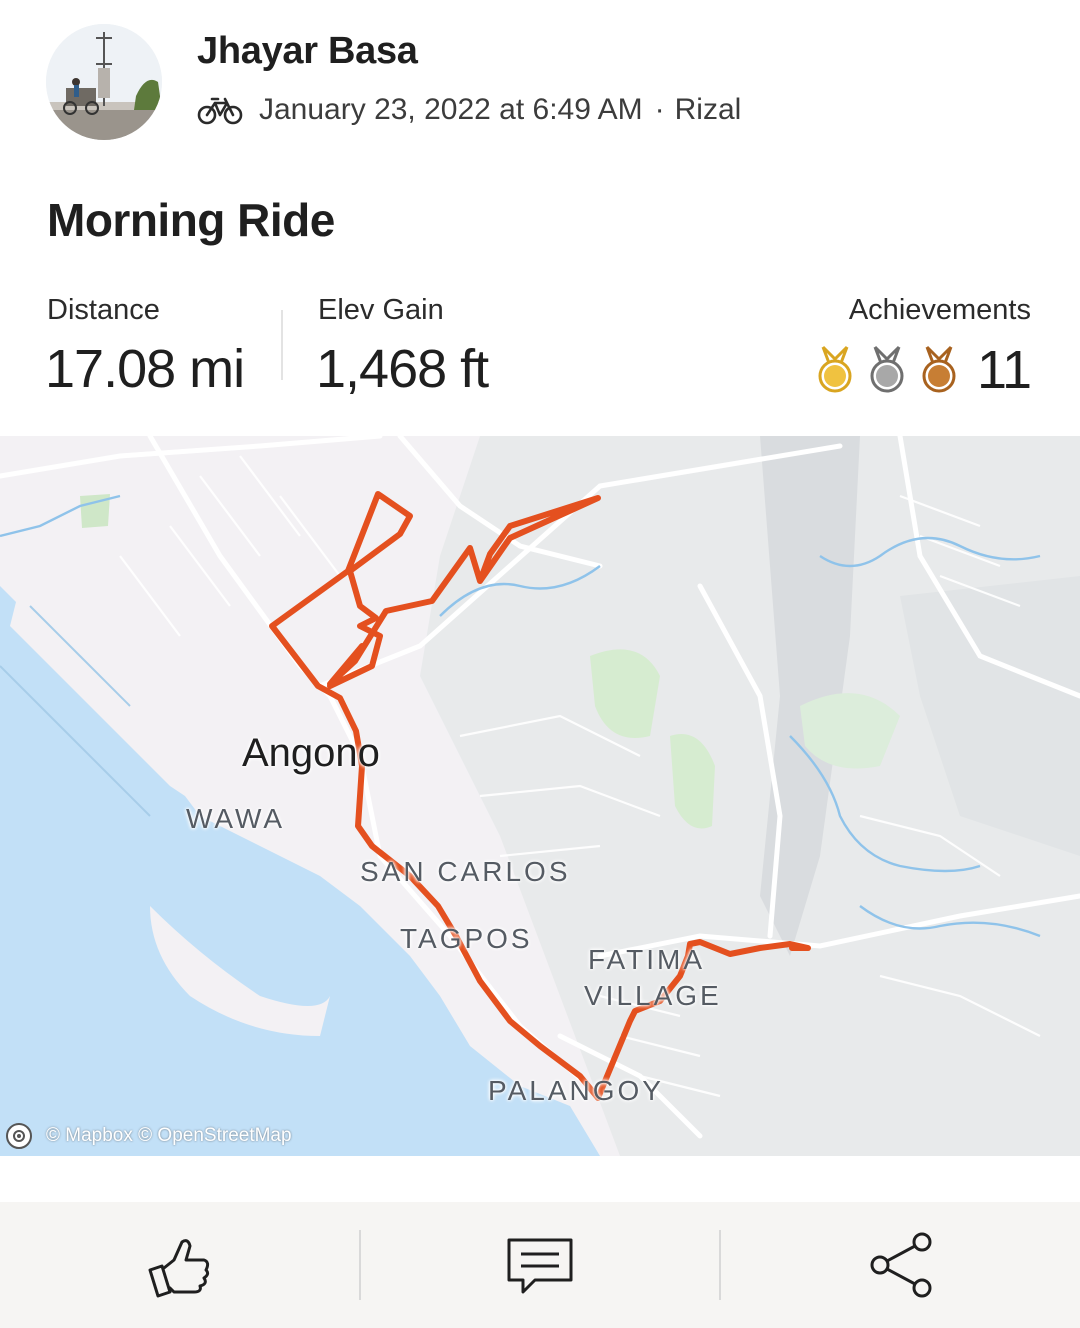  I want to click on kudos-button, so click(179, 1265).